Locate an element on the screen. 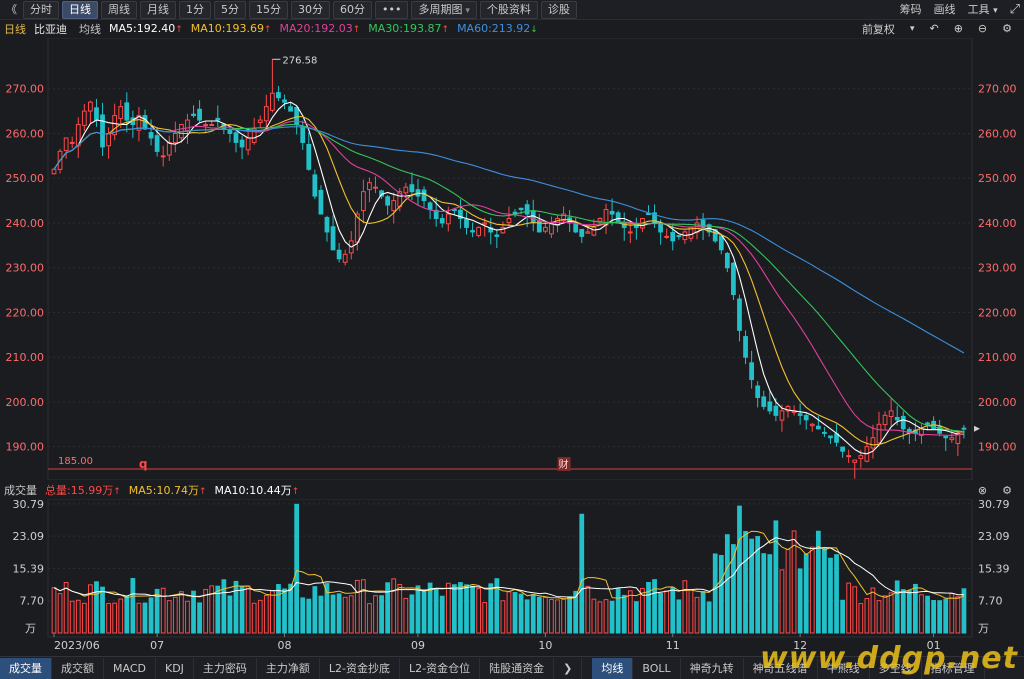  period-tab-12: 诊股 is located at coordinates (558, 9).